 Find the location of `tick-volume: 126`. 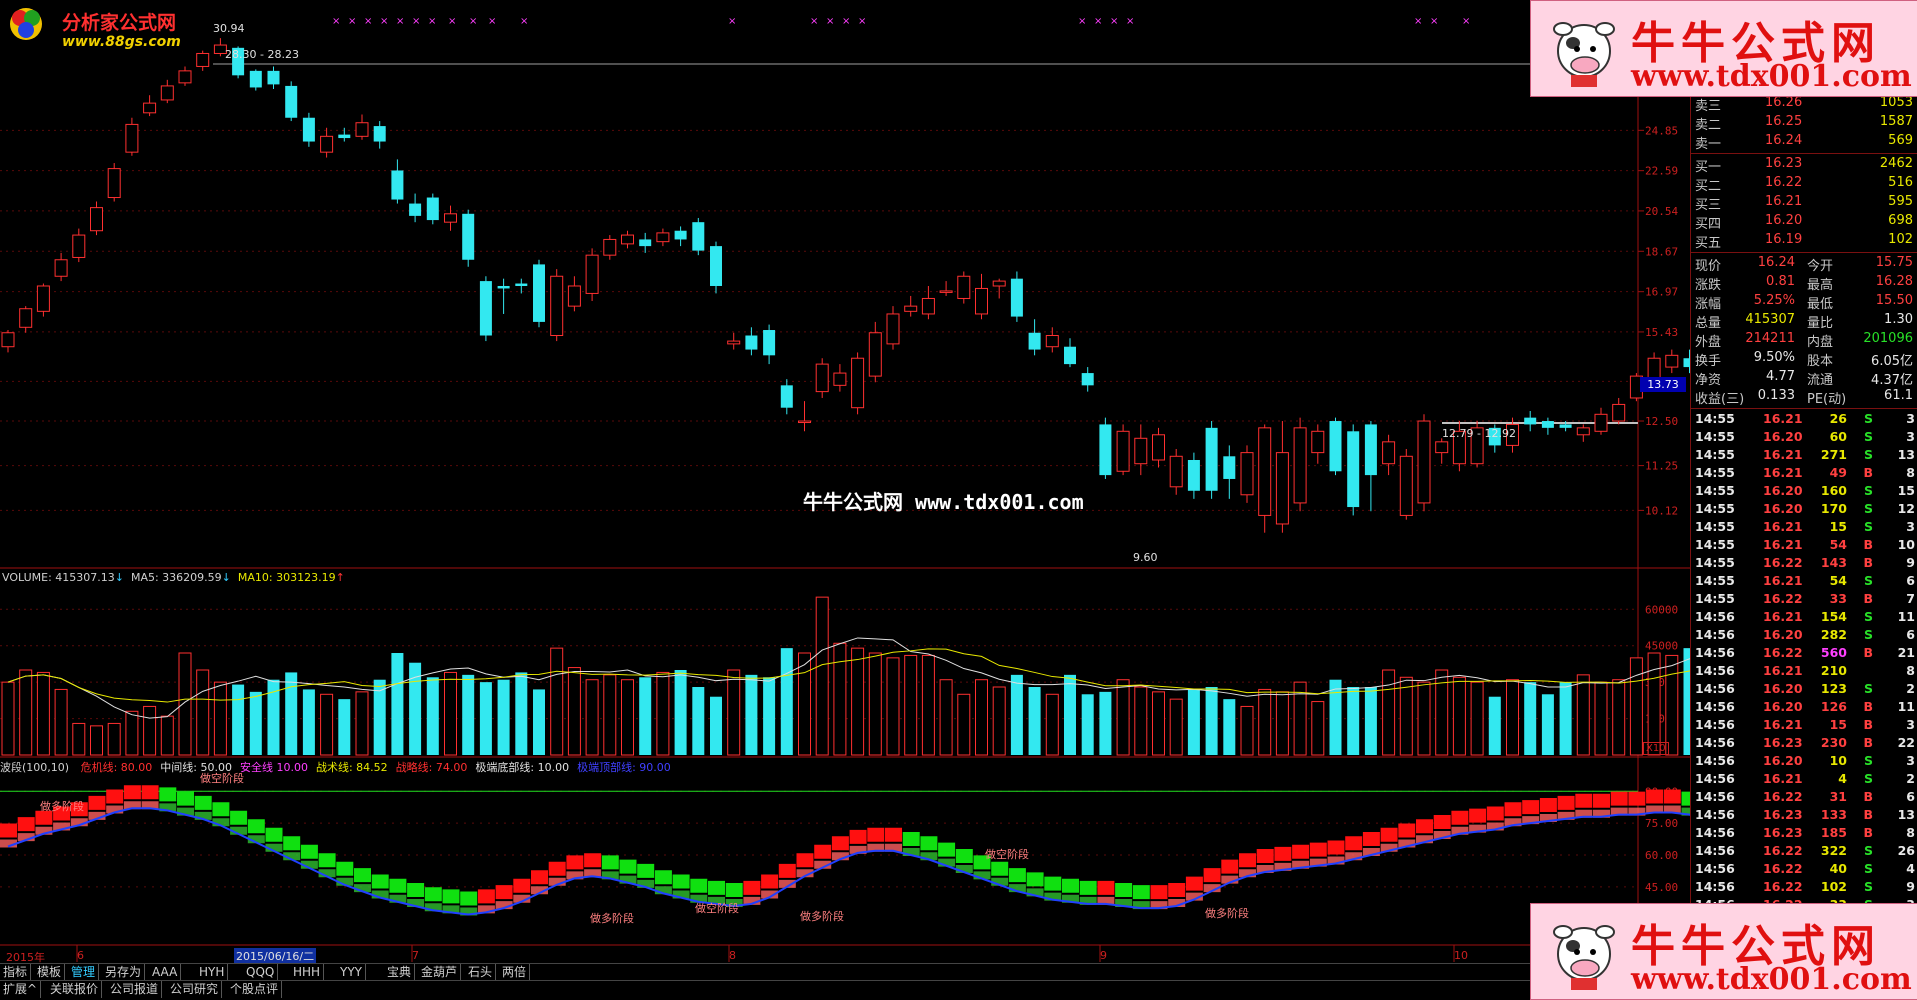

tick-volume: 126 is located at coordinates (1833, 706).